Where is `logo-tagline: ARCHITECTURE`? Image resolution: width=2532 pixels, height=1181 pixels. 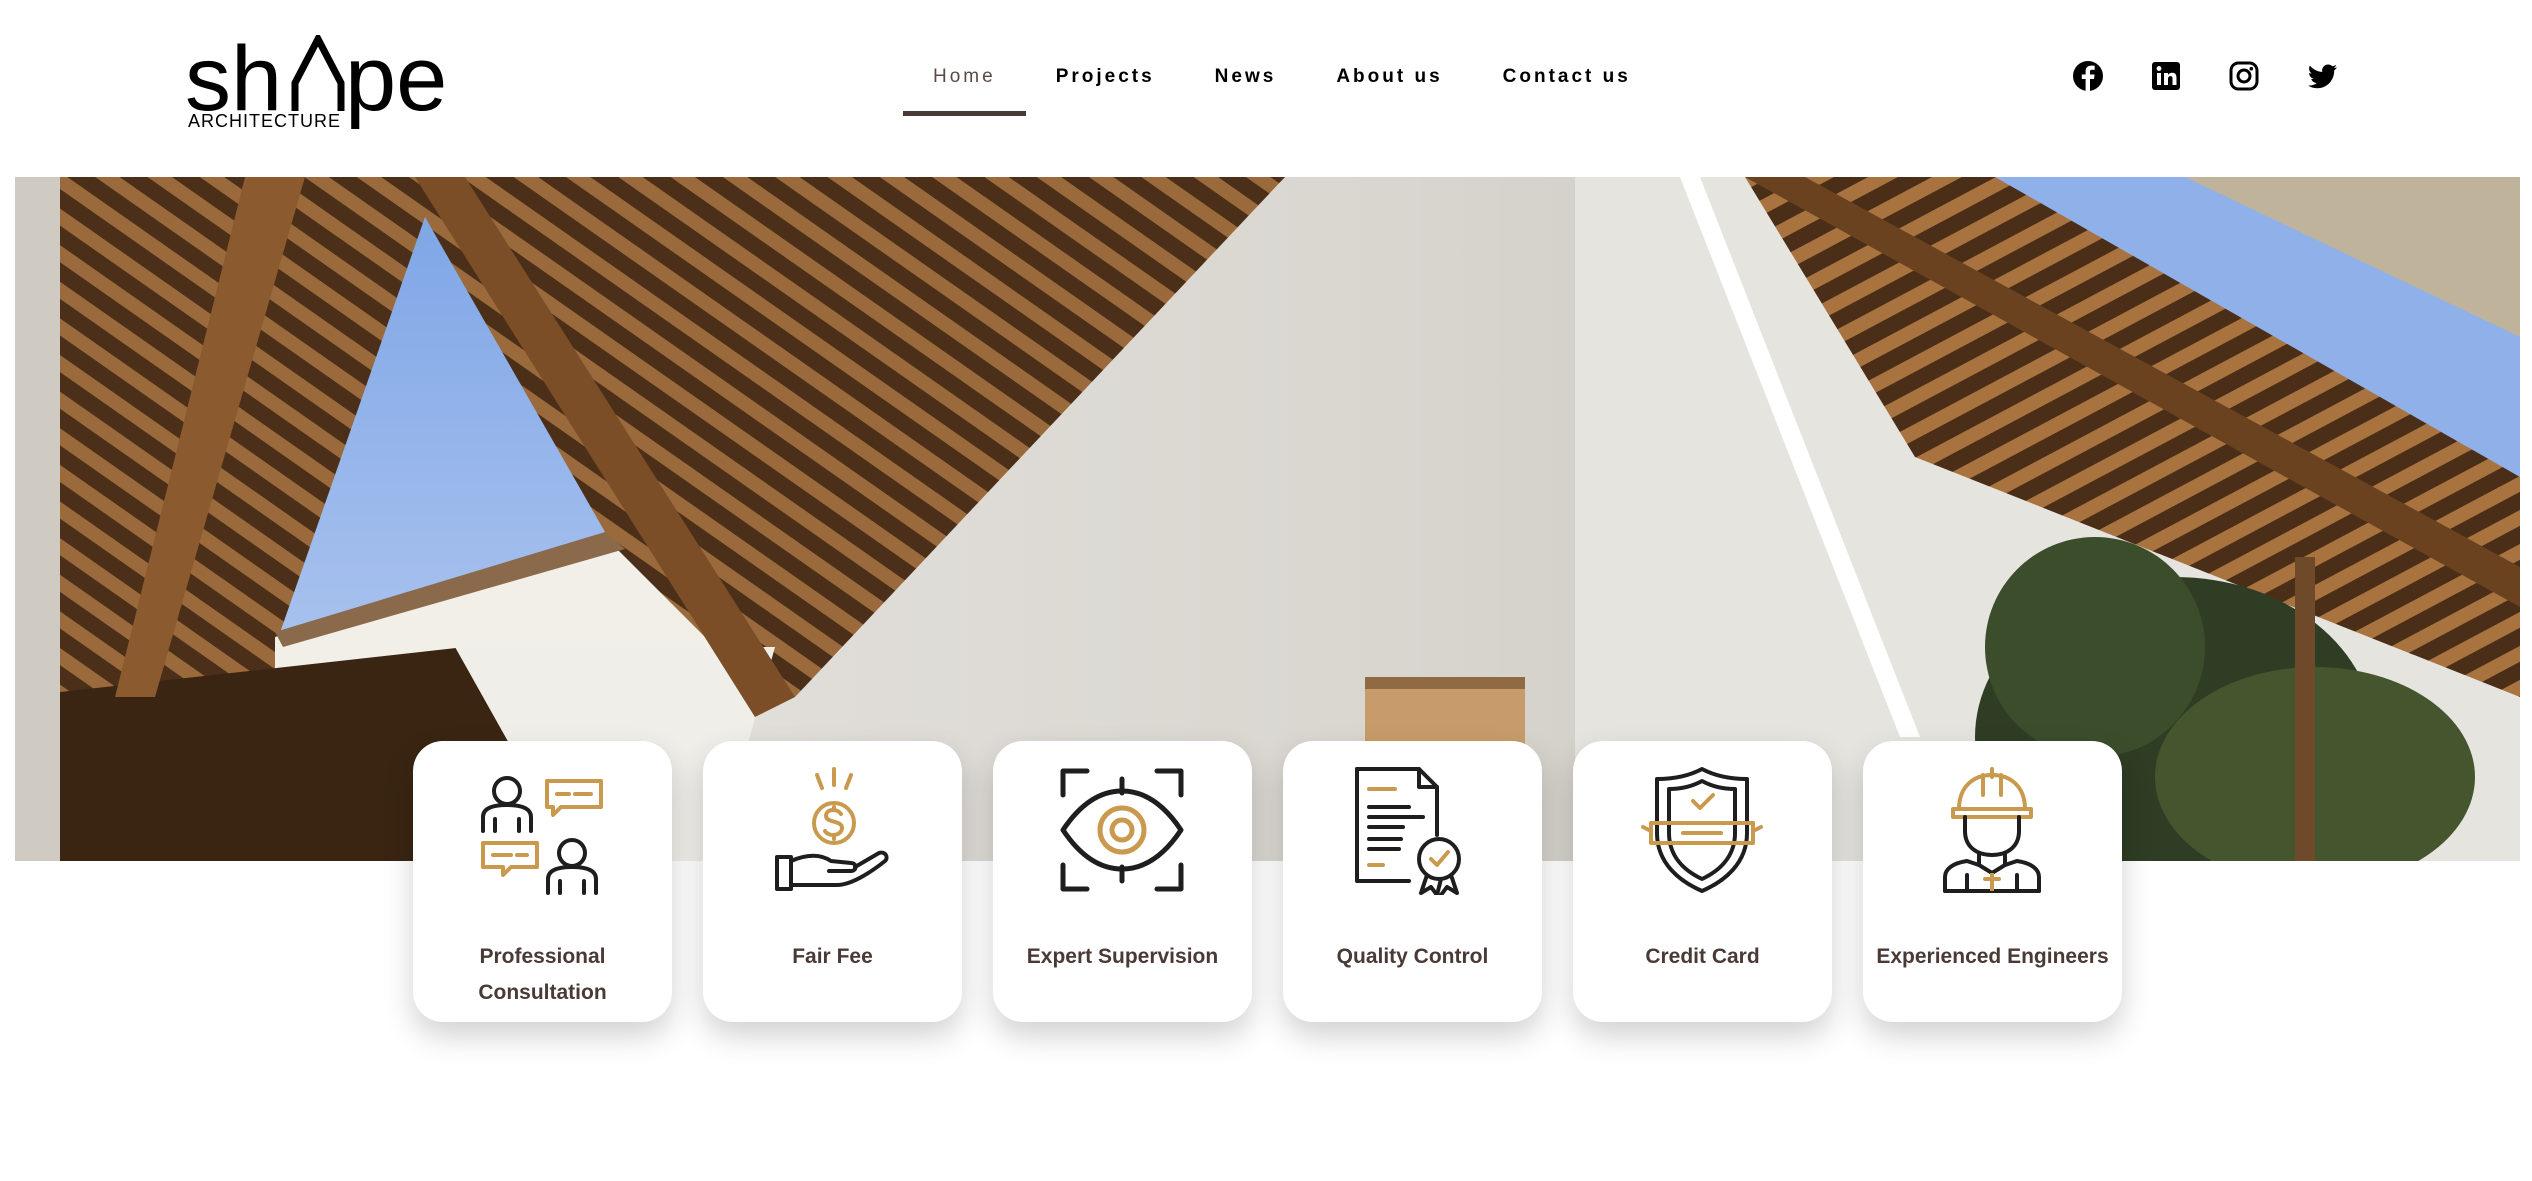
logo-tagline: ARCHITECTURE is located at coordinates (264, 121).